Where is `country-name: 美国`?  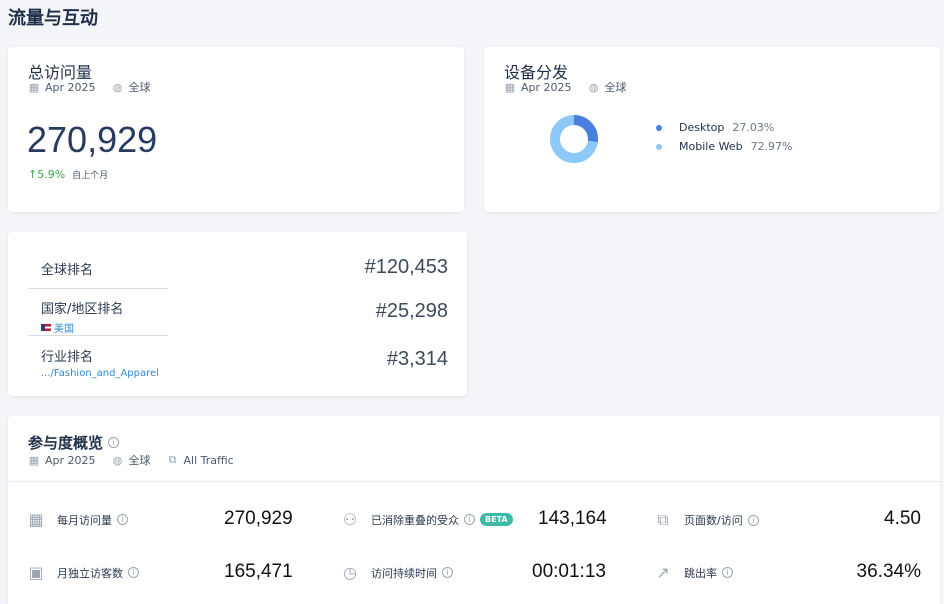 country-name: 美国 is located at coordinates (64, 329).